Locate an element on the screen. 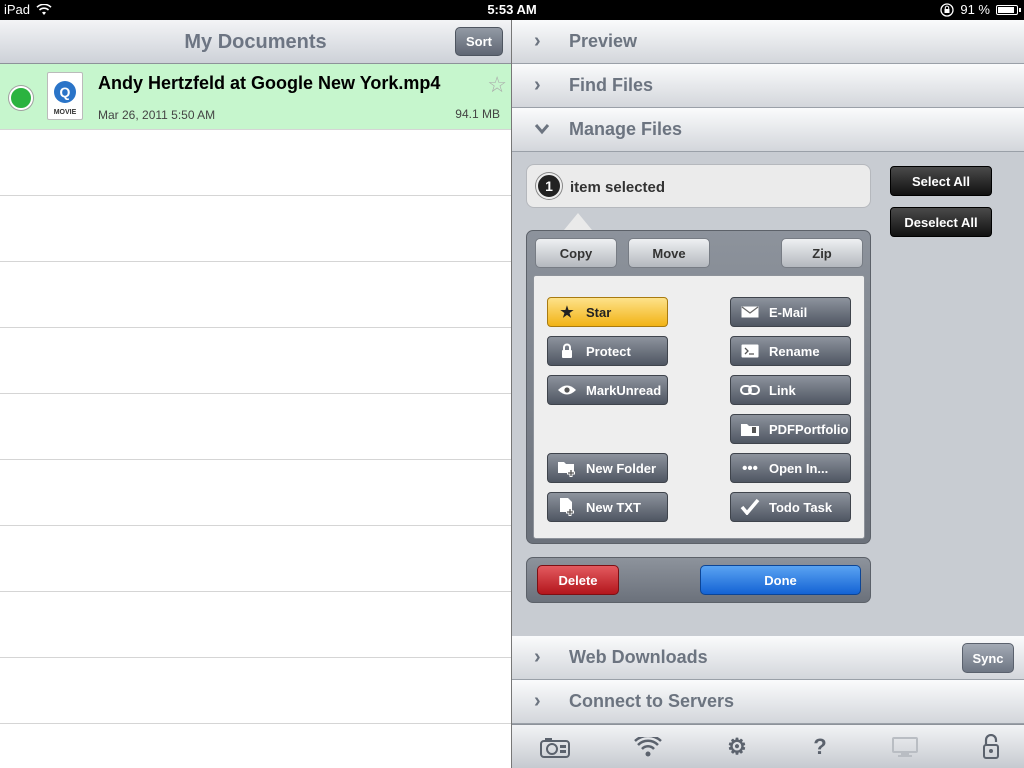 The height and width of the screenshot is (768, 1024). bottom-toolbar: ⚙ ? is located at coordinates (768, 746).